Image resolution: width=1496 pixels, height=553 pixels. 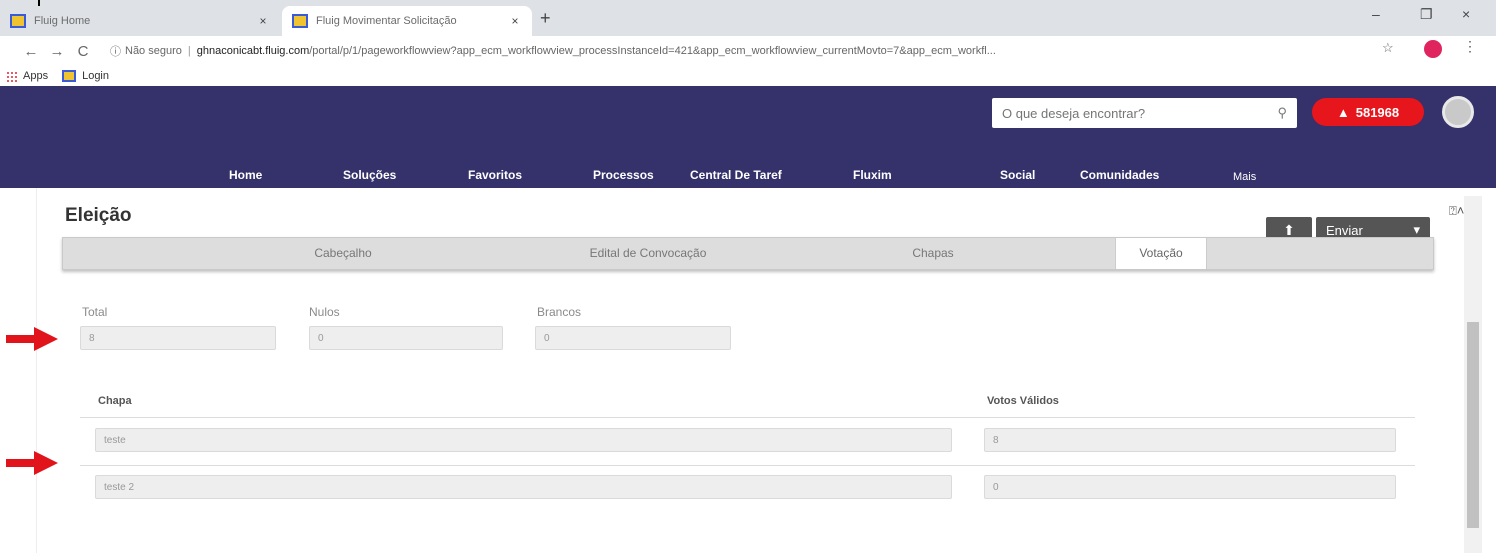 I want to click on total-label: Total, so click(x=95, y=312).